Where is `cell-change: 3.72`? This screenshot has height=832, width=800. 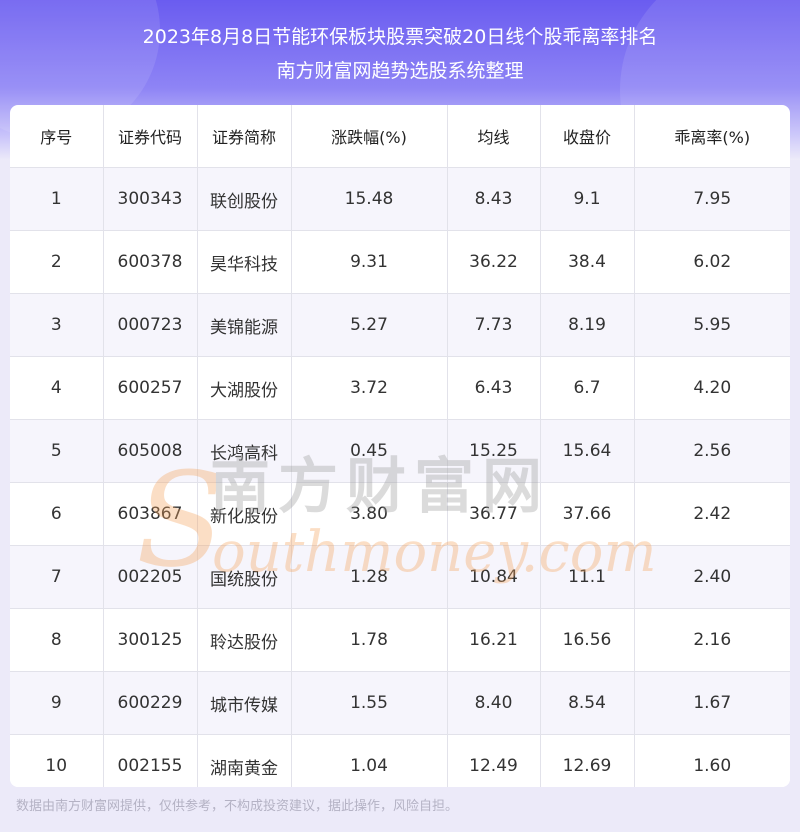 cell-change: 3.72 is located at coordinates (369, 388).